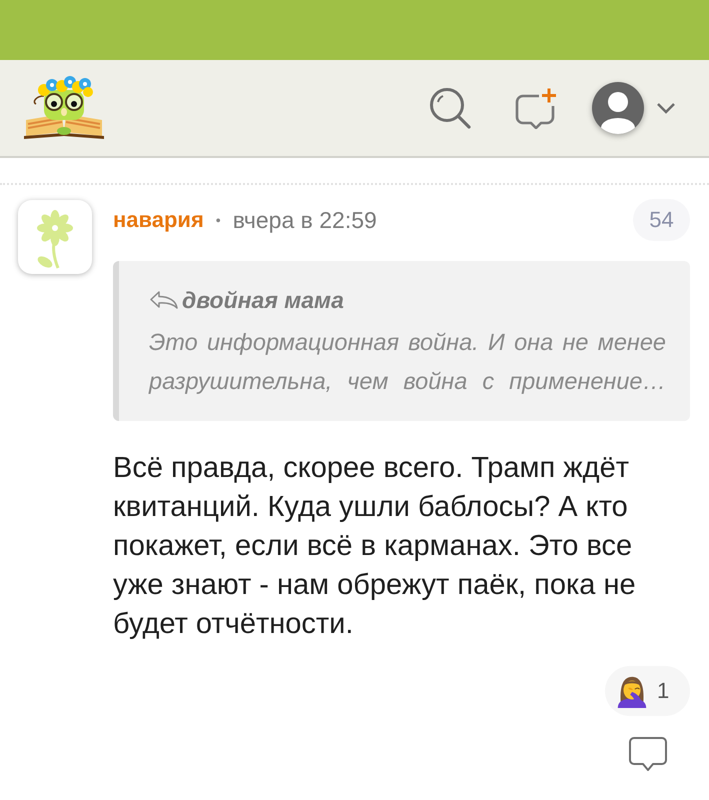 The width and height of the screenshot is (709, 800). Describe the element at coordinates (536, 108) in the screenshot. I see `new-message-icon` at that location.